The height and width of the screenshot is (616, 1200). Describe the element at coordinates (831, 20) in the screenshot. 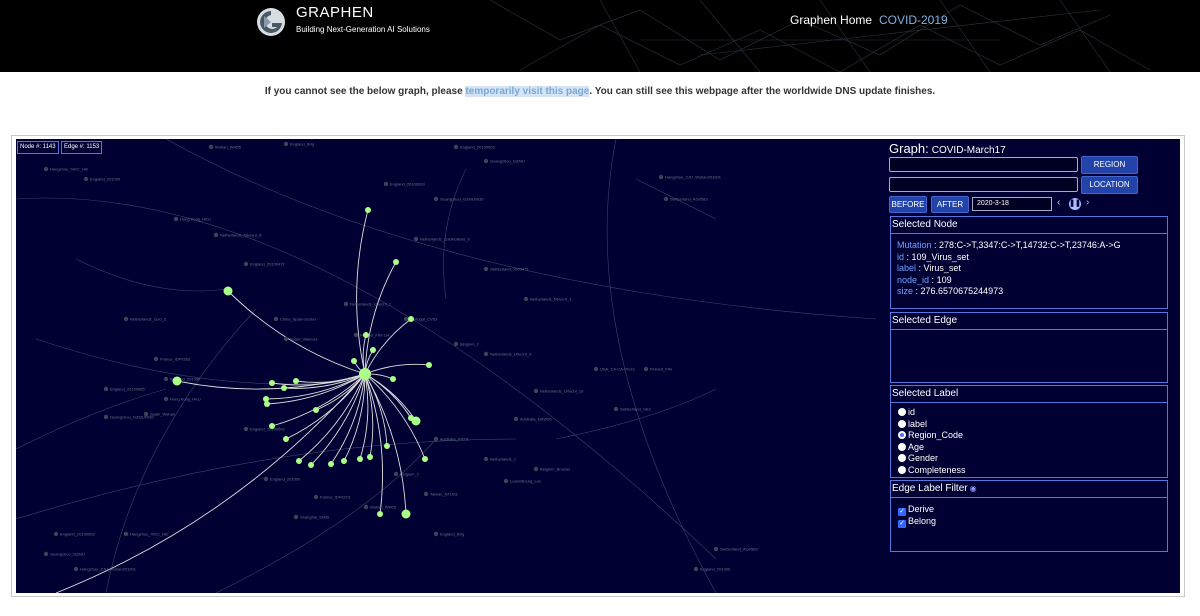

I see `nav-link-graphen-home: Graphen Home` at that location.